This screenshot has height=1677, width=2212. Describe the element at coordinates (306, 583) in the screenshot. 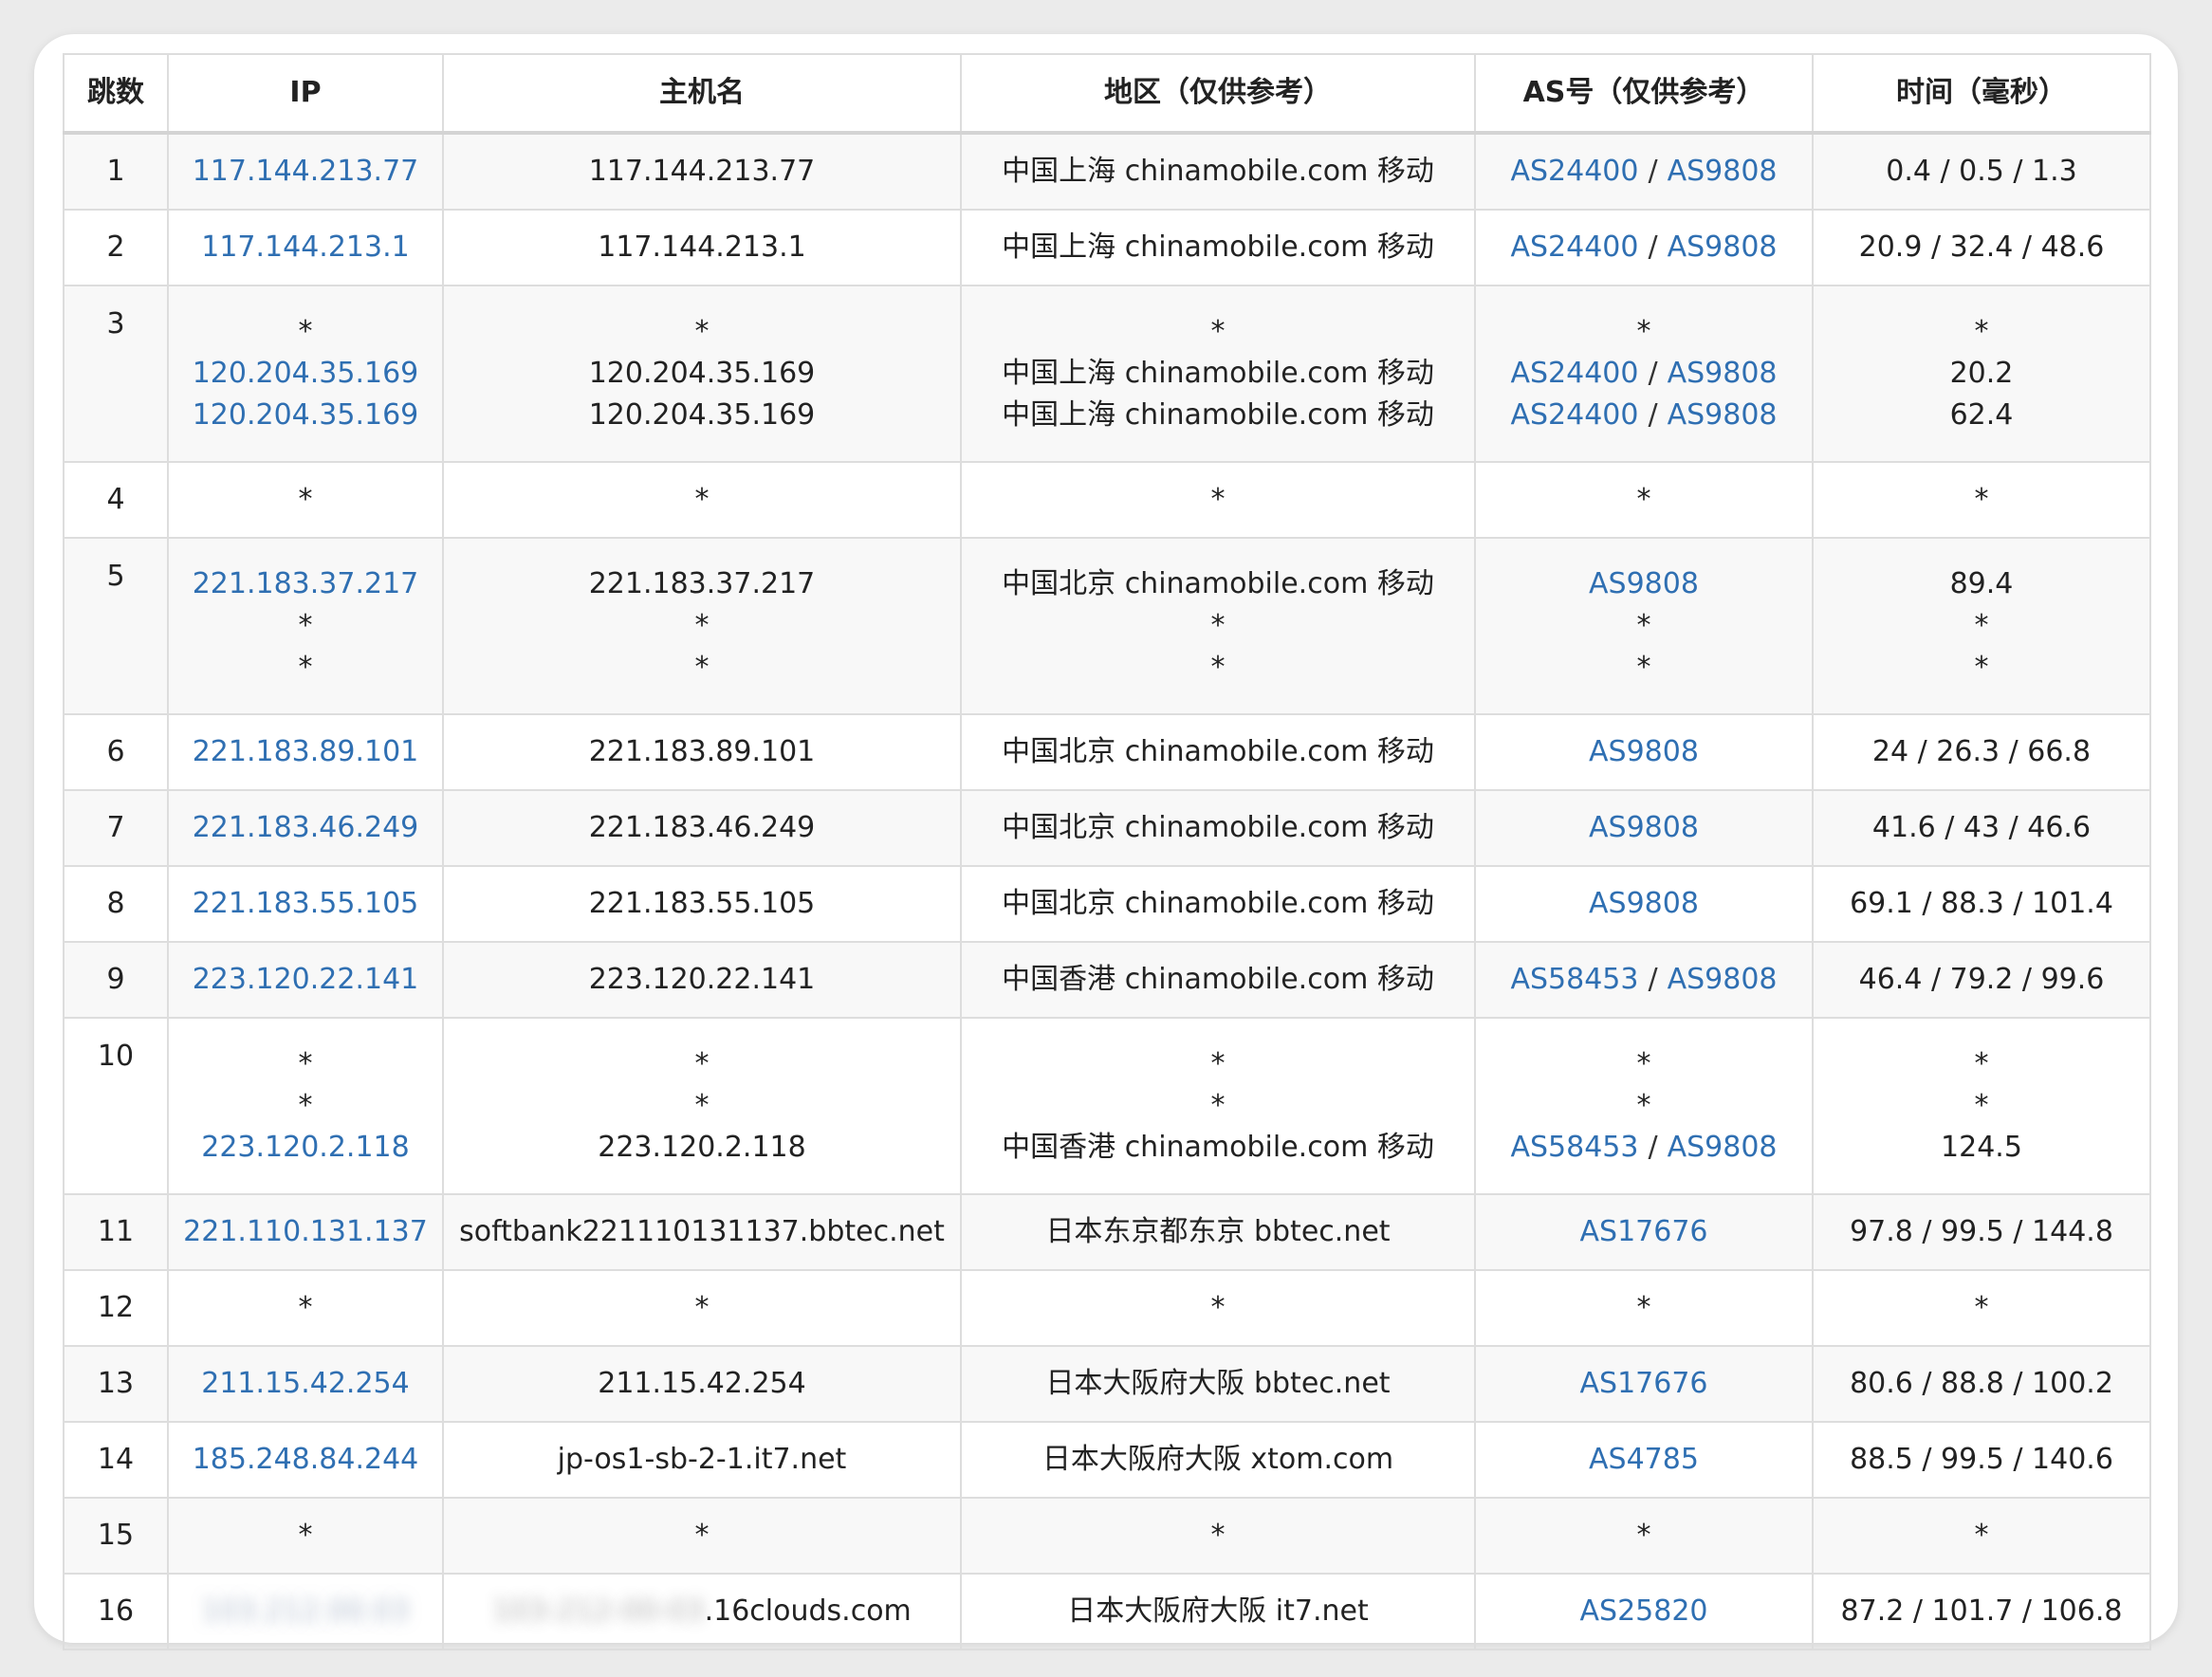

I see `ip-link: 221.183.37.217` at that location.